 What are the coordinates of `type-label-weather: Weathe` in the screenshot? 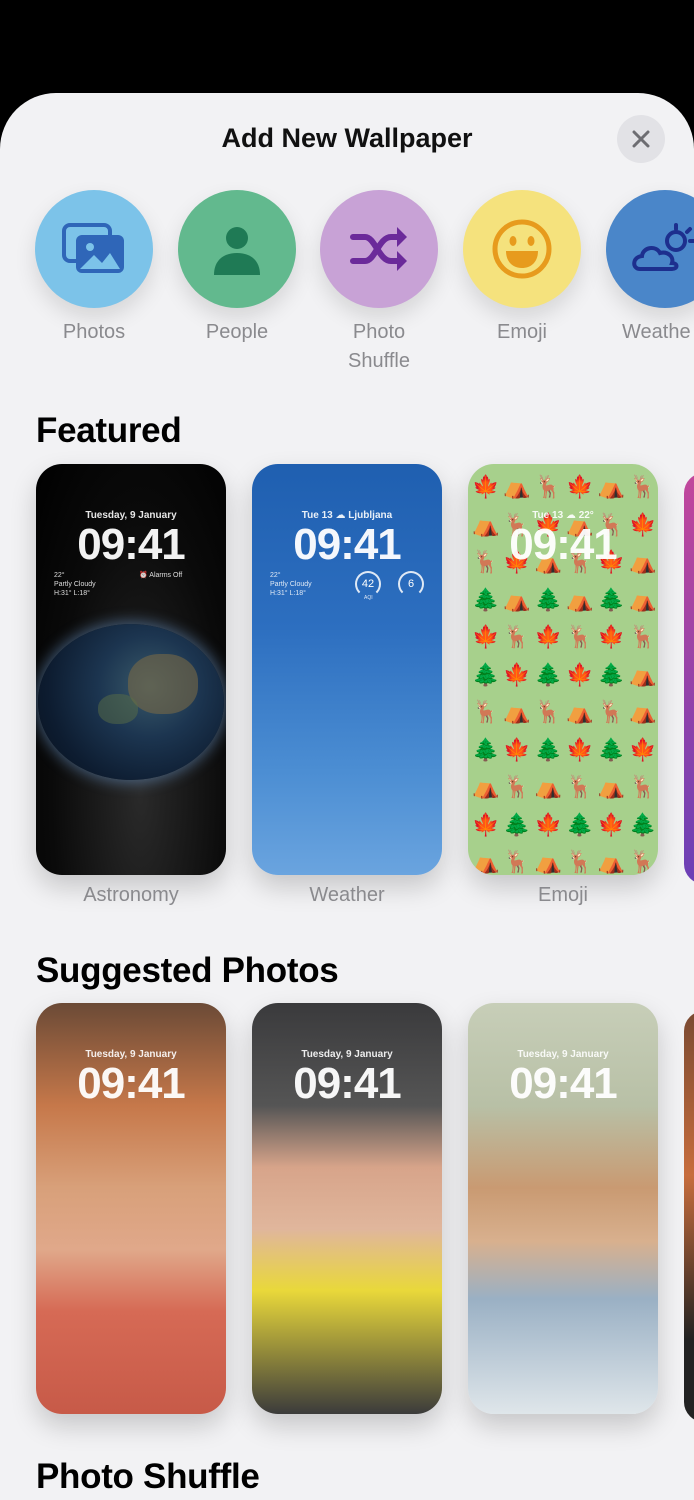 It's located at (656, 332).